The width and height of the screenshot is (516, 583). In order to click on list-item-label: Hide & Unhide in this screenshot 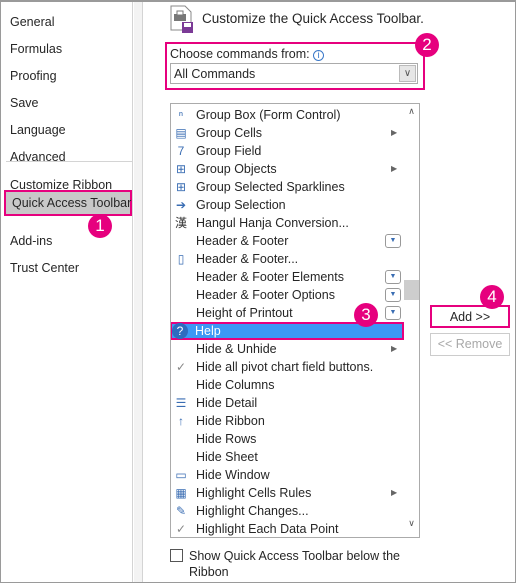, I will do `click(236, 349)`.